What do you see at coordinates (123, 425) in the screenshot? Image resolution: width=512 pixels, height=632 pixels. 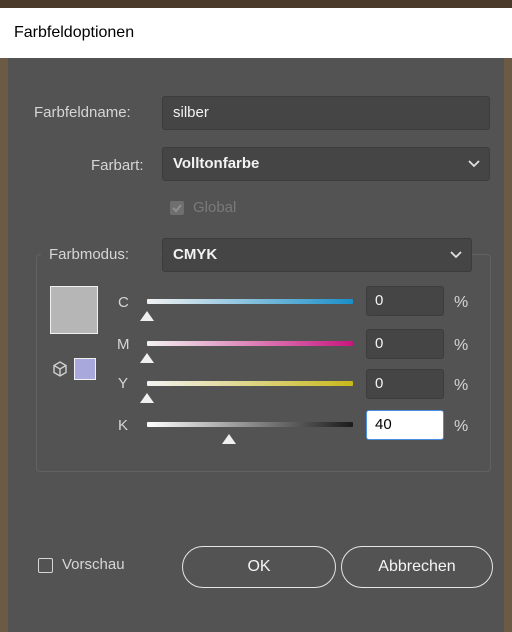 I see `channel-k-label: K` at bounding box center [123, 425].